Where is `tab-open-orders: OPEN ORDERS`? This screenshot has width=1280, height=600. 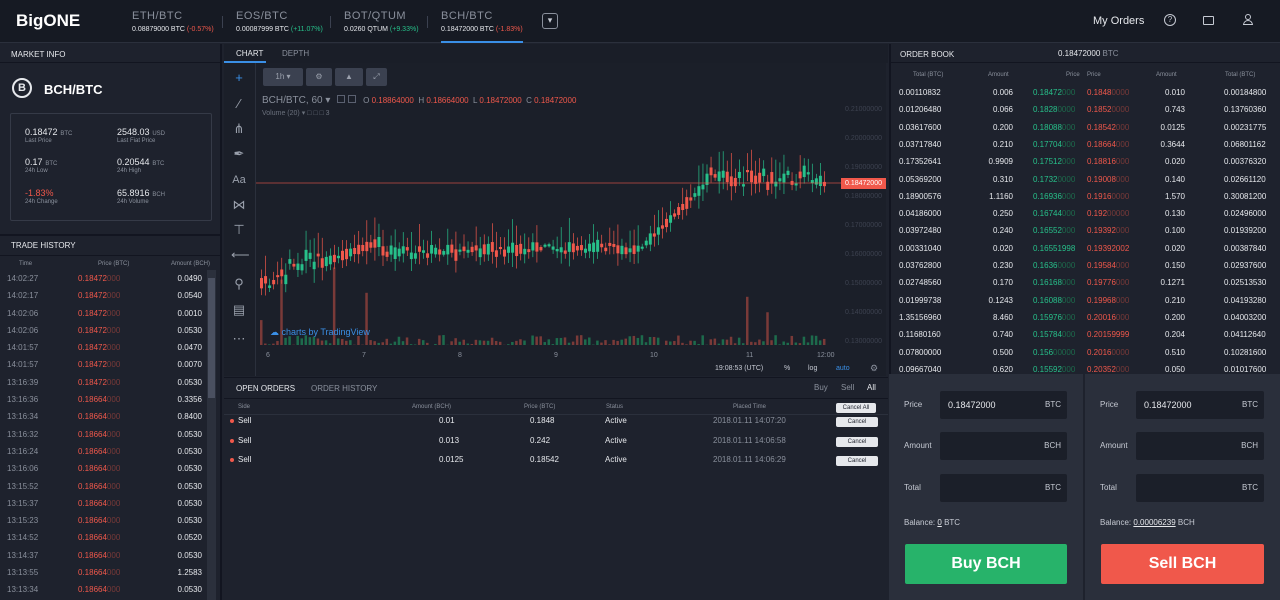 tab-open-orders: OPEN ORDERS is located at coordinates (265, 388).